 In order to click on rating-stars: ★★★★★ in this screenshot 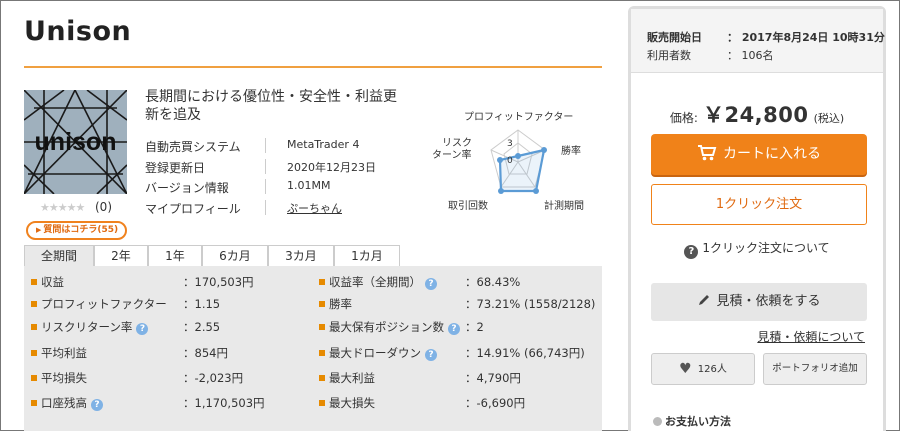, I will do `click(62, 207)`.